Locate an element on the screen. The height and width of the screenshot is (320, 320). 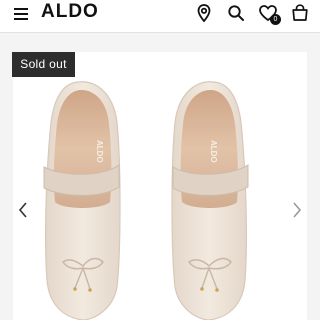
brand-logo: ALDO is located at coordinates (70, 12).